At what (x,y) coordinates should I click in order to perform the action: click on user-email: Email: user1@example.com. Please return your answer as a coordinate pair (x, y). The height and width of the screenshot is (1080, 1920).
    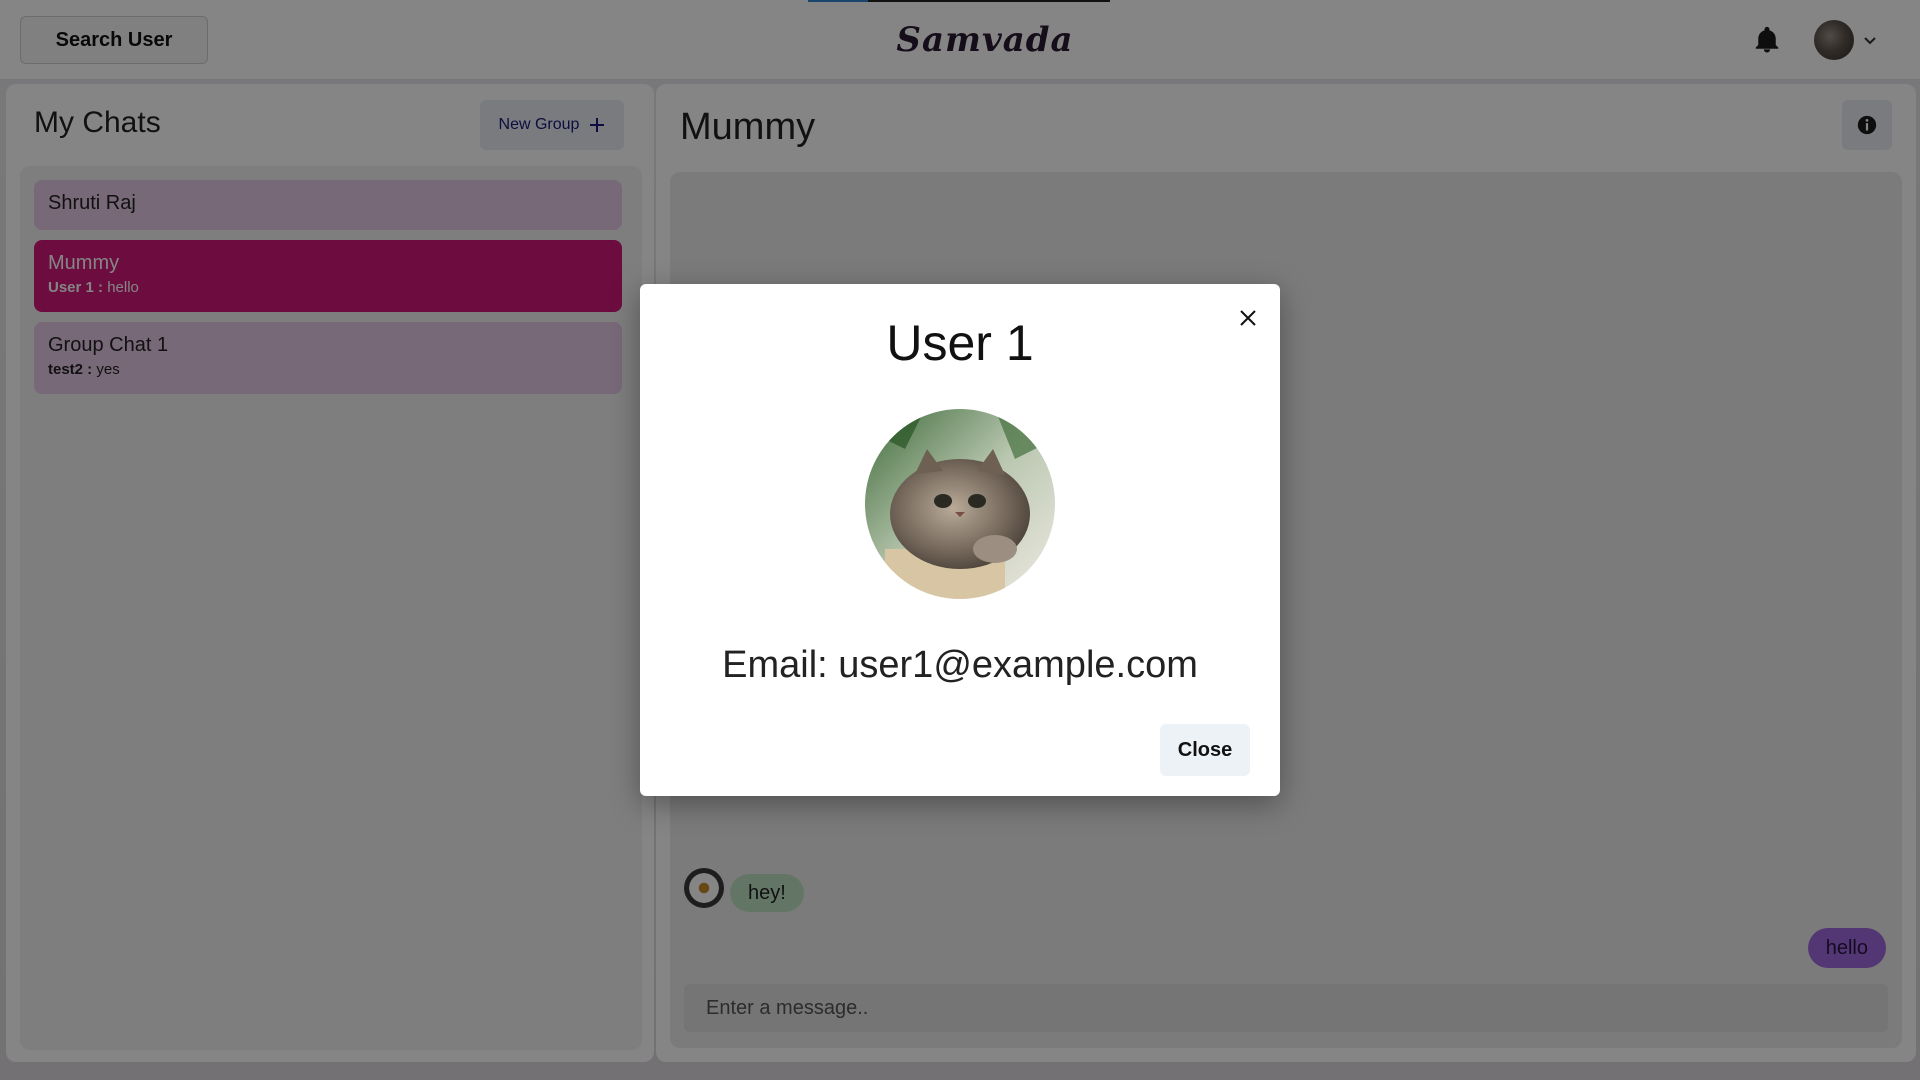
    Looking at the image, I should click on (960, 665).